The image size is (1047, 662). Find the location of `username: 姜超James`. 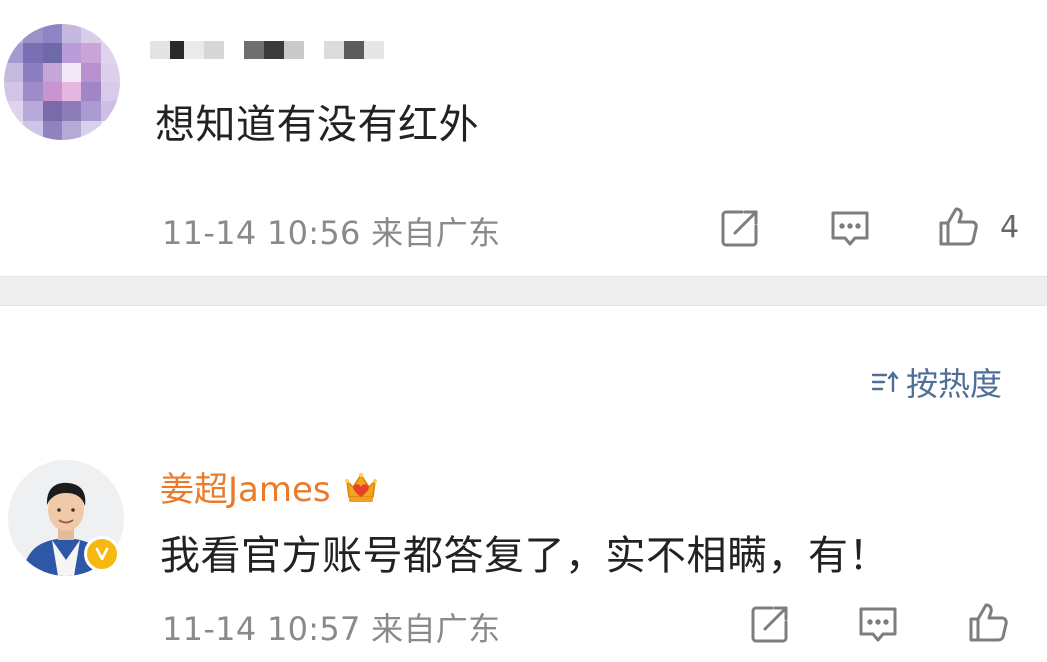

username: 姜超James is located at coordinates (245, 486).